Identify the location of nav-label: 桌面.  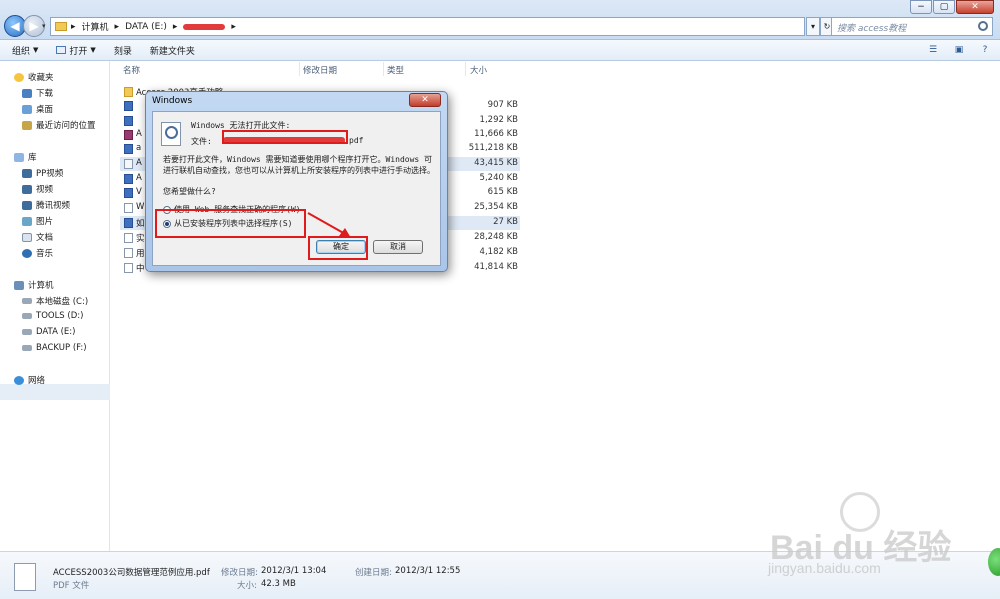
(45, 110).